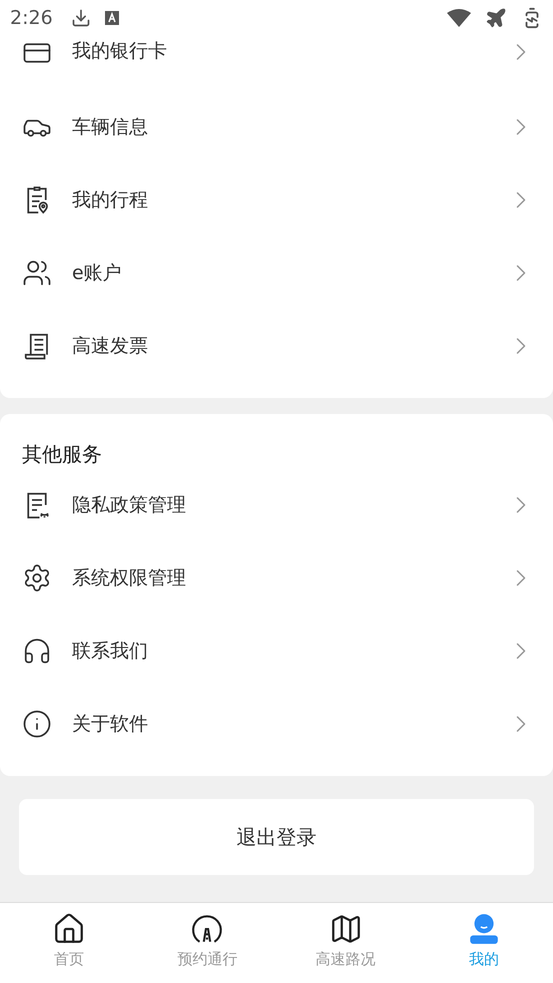 Image resolution: width=553 pixels, height=983 pixels. Describe the element at coordinates (37, 577) in the screenshot. I see `settings-icon` at that location.